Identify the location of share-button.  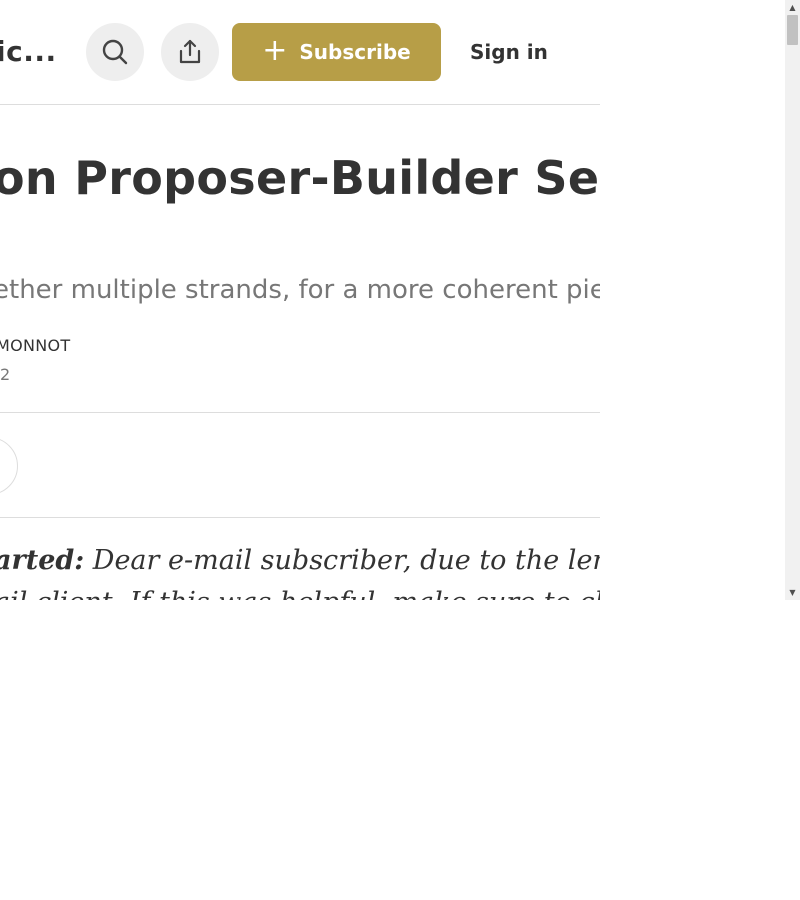
(190, 52).